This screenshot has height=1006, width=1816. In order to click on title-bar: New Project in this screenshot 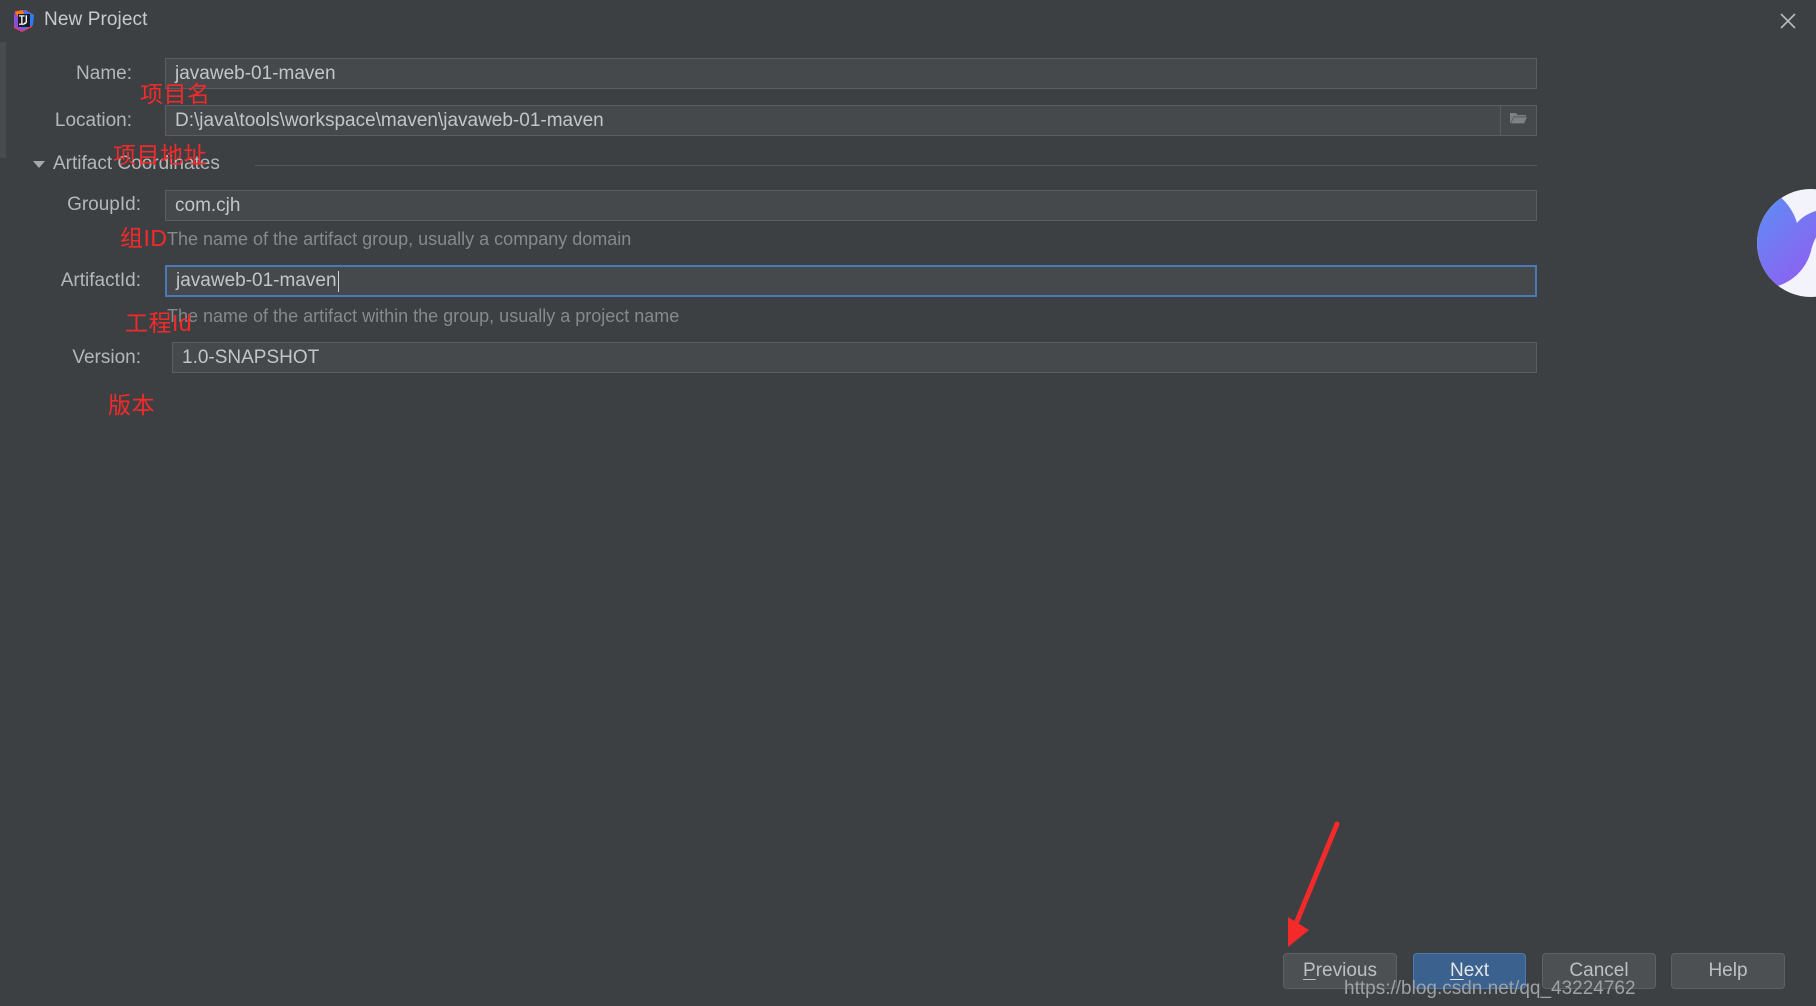, I will do `click(908, 21)`.